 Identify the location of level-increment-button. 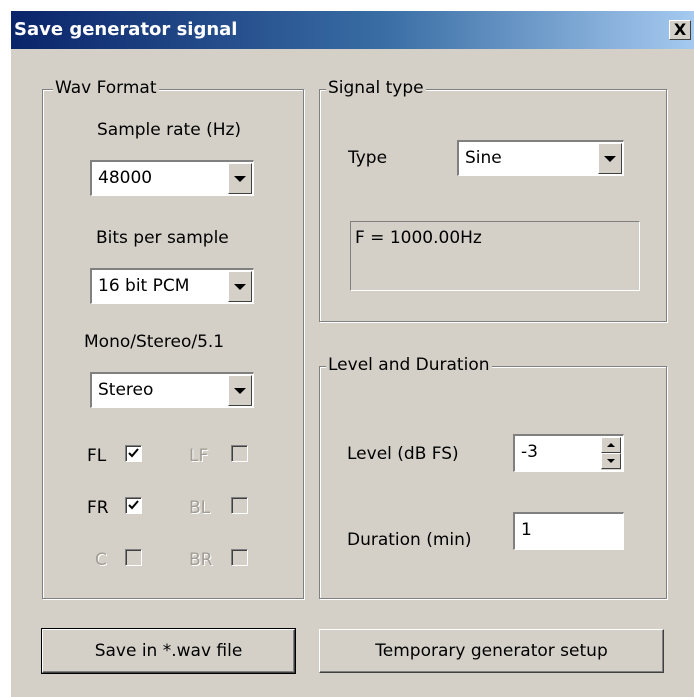
(611, 445).